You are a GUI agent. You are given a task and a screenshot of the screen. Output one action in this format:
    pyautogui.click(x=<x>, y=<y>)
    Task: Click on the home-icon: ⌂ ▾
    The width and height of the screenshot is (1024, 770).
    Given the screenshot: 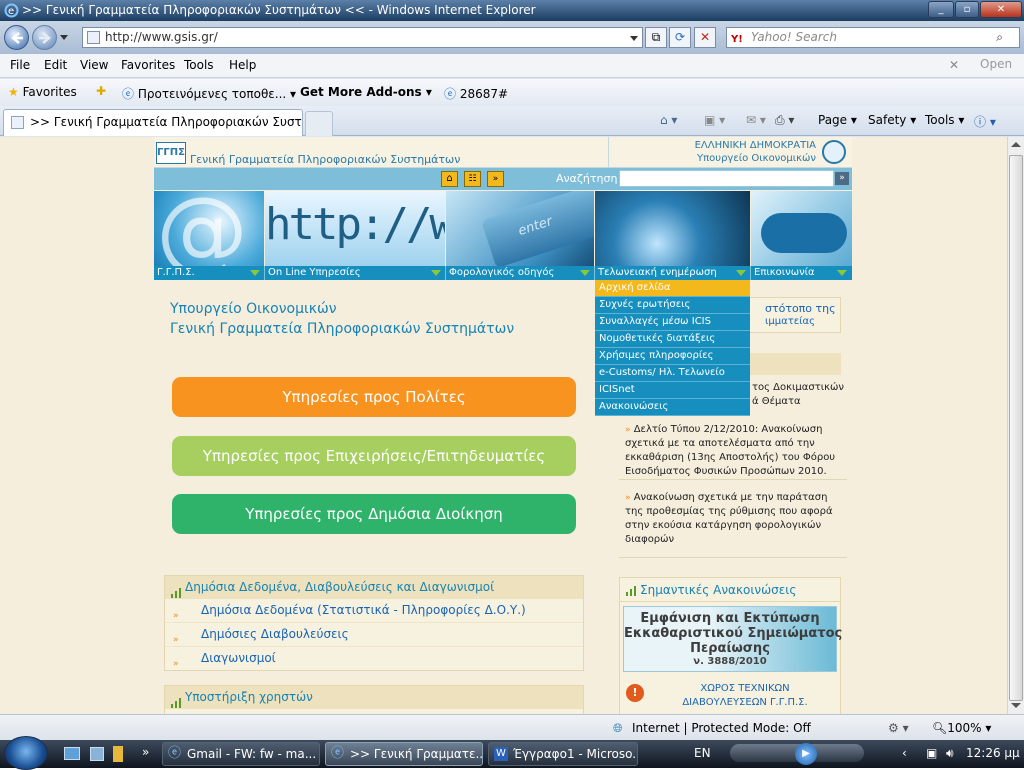 What is the action you would take?
    pyautogui.click(x=668, y=120)
    